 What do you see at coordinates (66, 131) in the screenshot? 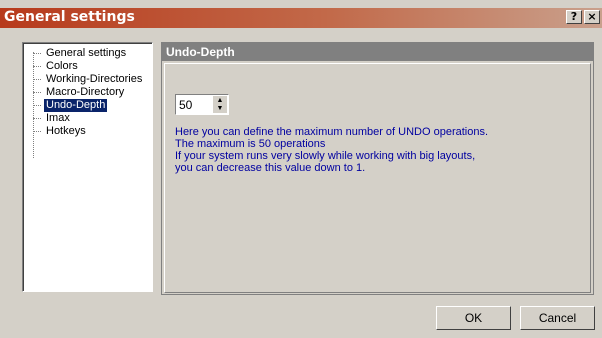
I see `tree-item-label: Hotkeys` at bounding box center [66, 131].